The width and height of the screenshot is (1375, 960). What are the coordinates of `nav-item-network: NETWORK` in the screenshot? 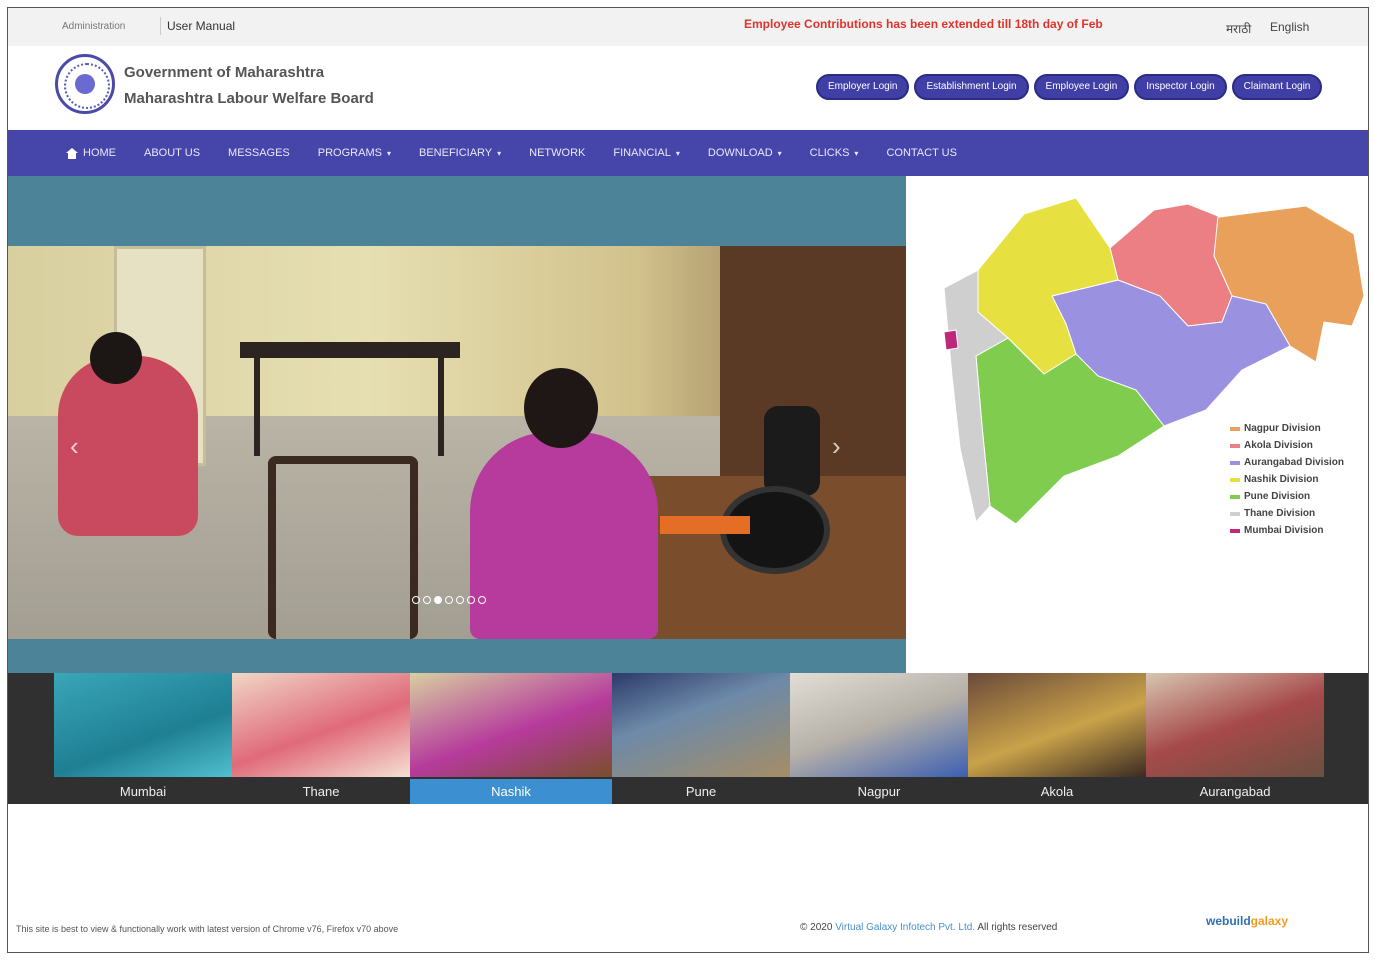 It's located at (557, 153).